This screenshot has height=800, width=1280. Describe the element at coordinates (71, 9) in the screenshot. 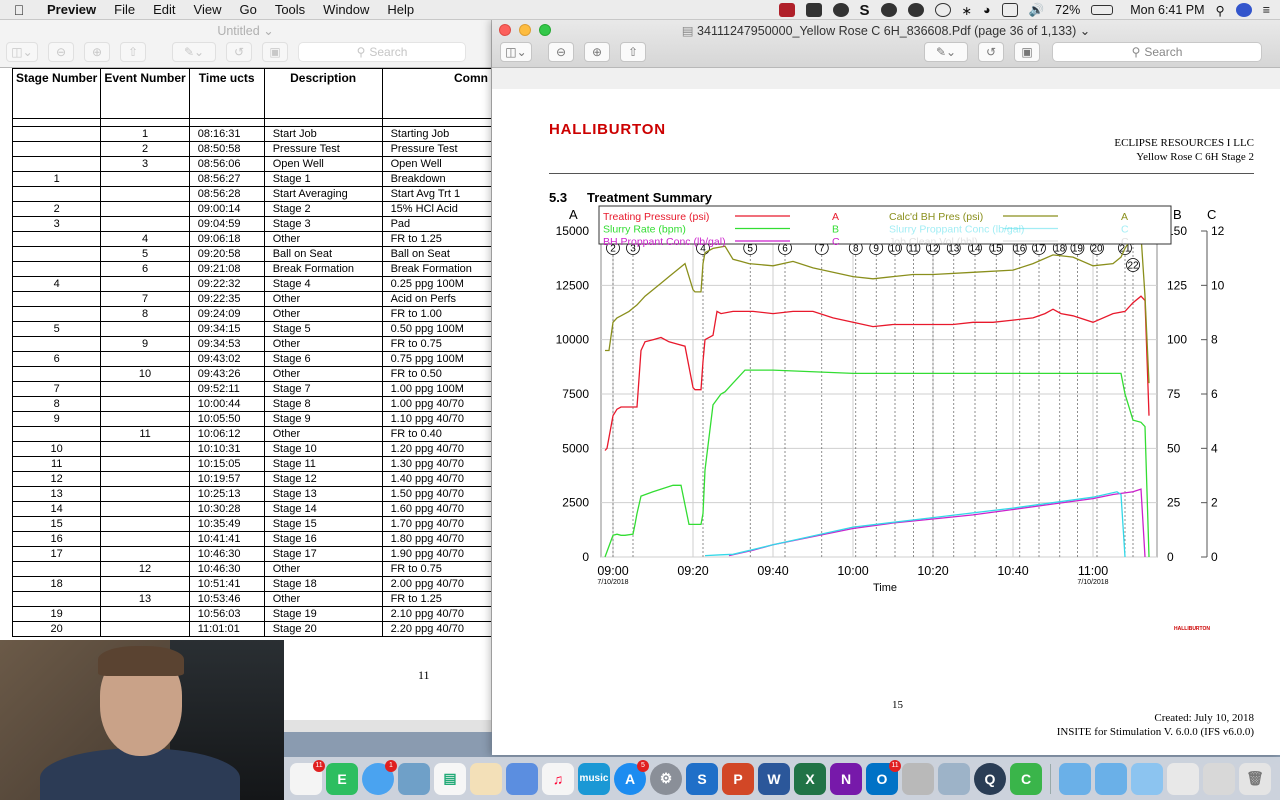

I see `menu-app-name: Preview` at that location.